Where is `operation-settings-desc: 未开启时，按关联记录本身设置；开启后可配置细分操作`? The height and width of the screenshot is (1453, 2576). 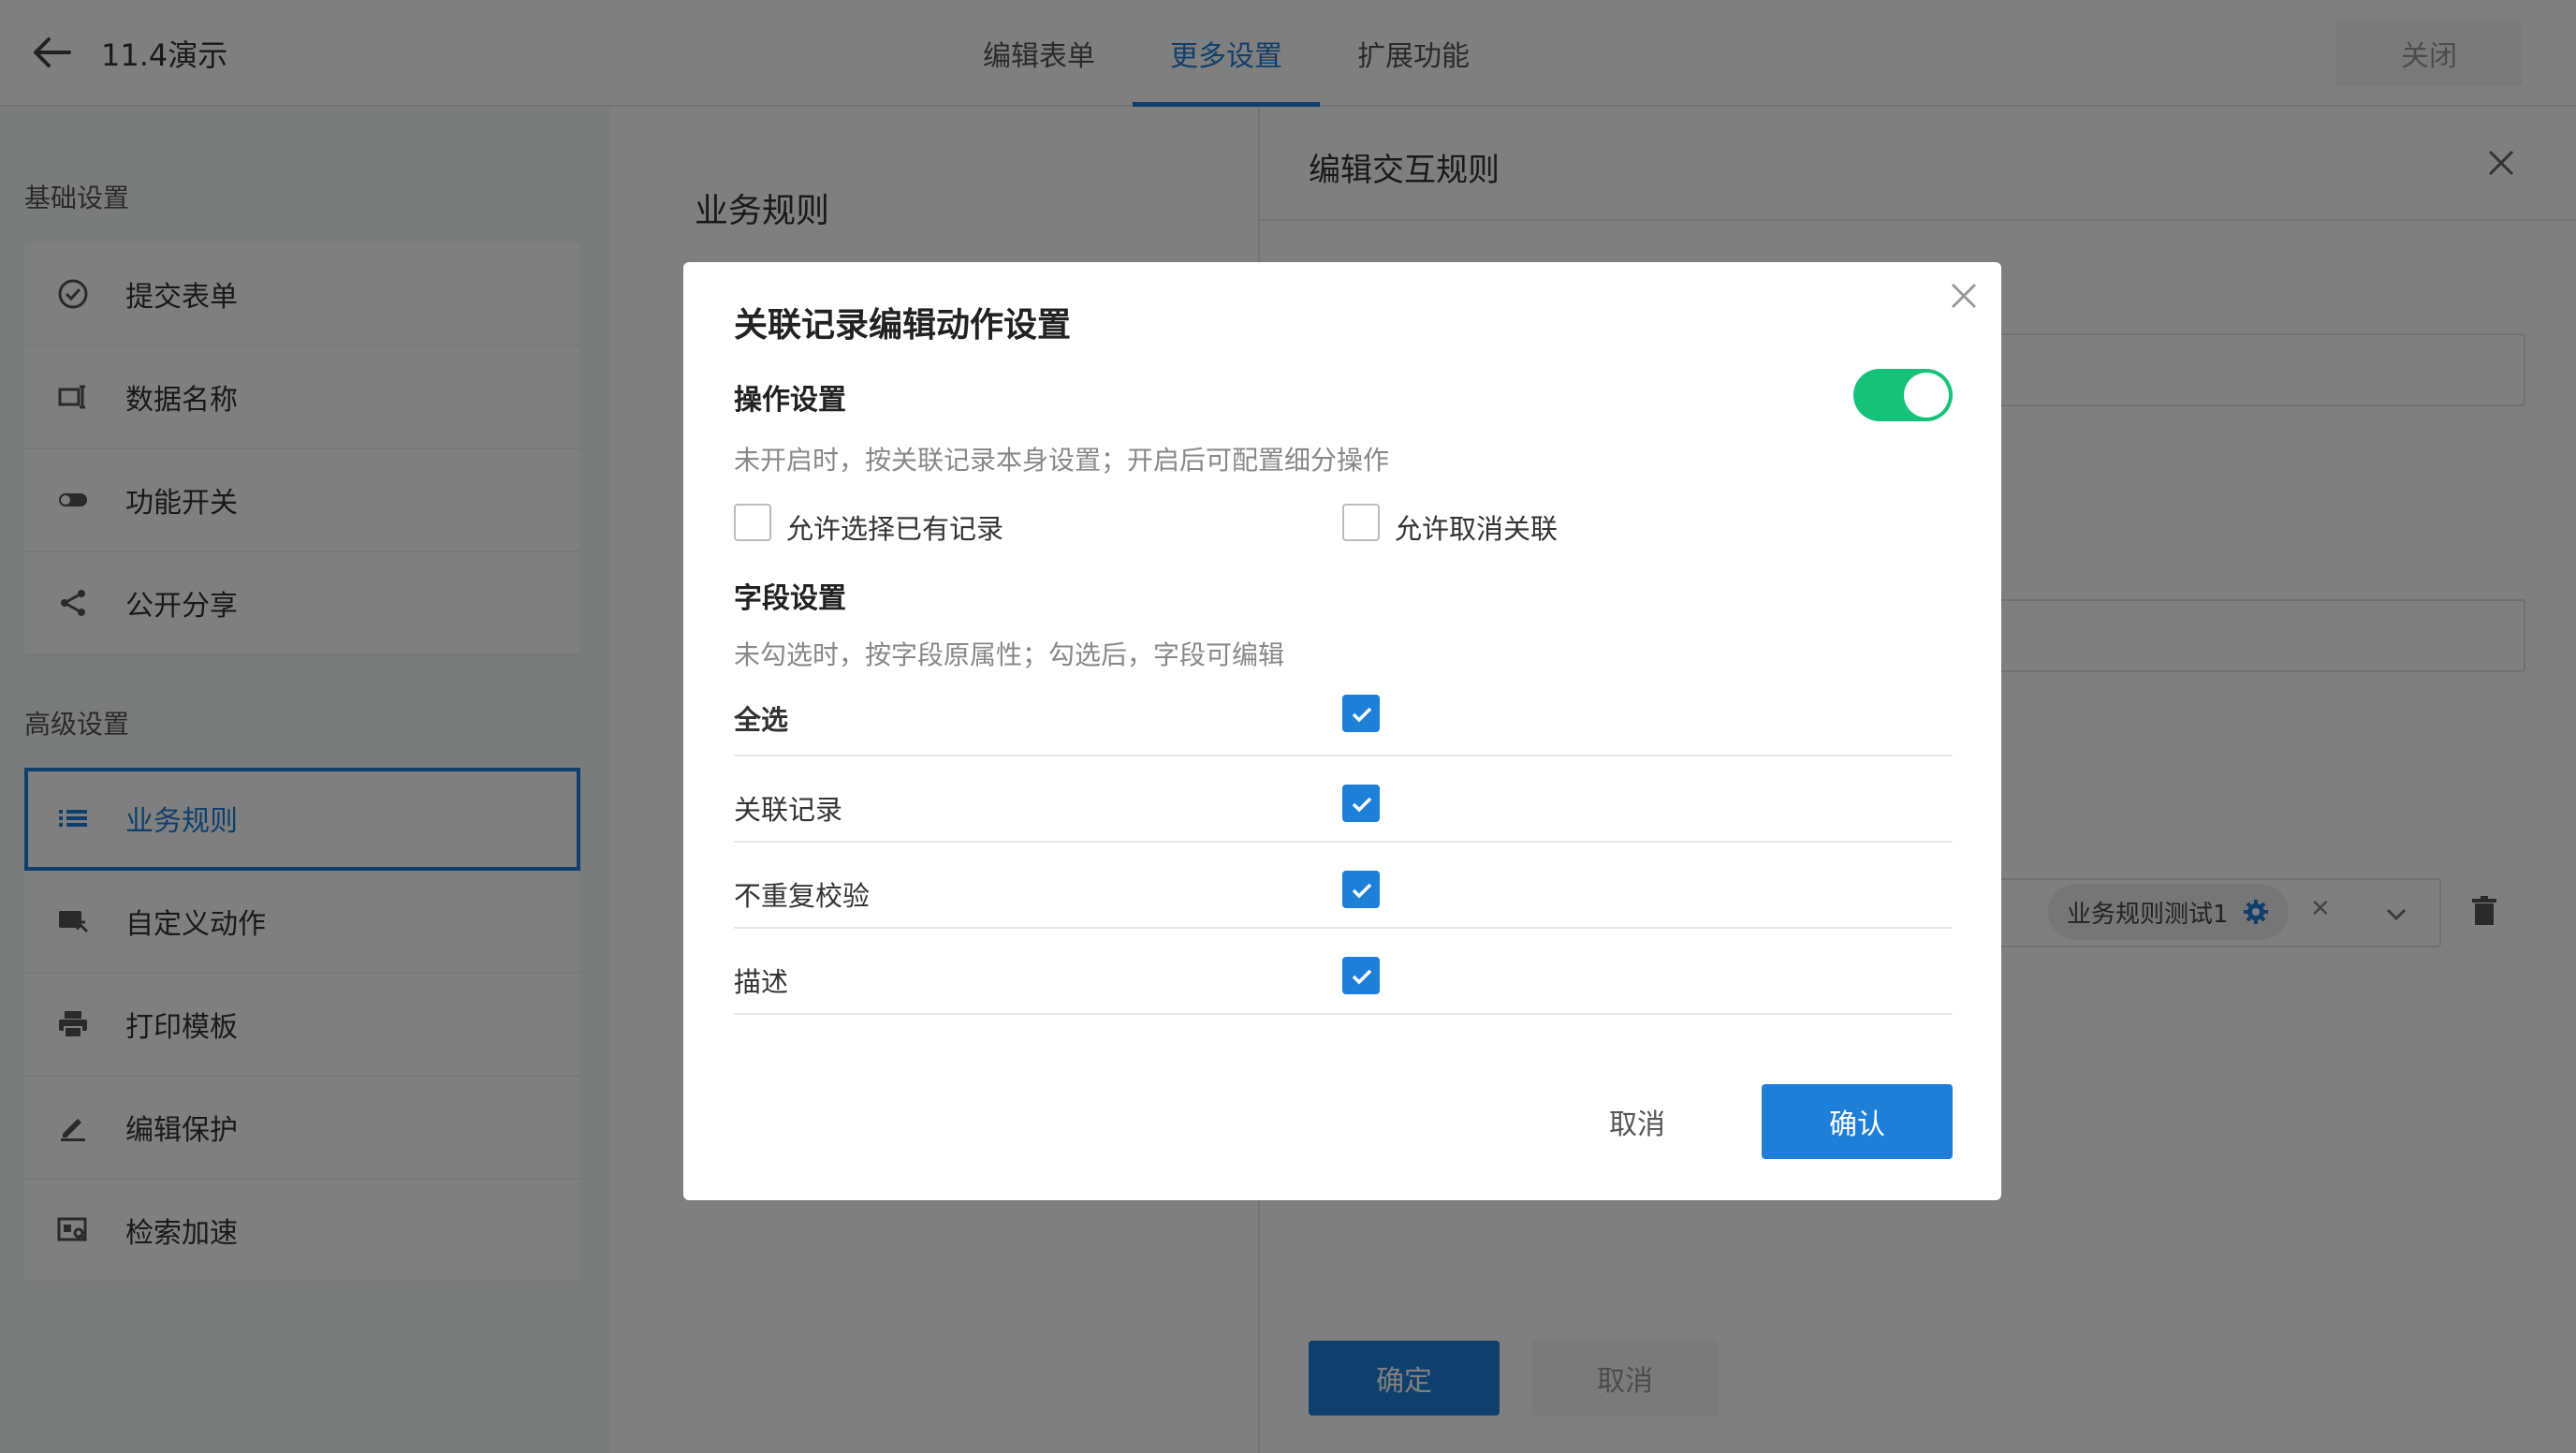
operation-settings-desc: 未开启时，按关联记录本身设置；开启后可配置细分操作 is located at coordinates (1062, 461).